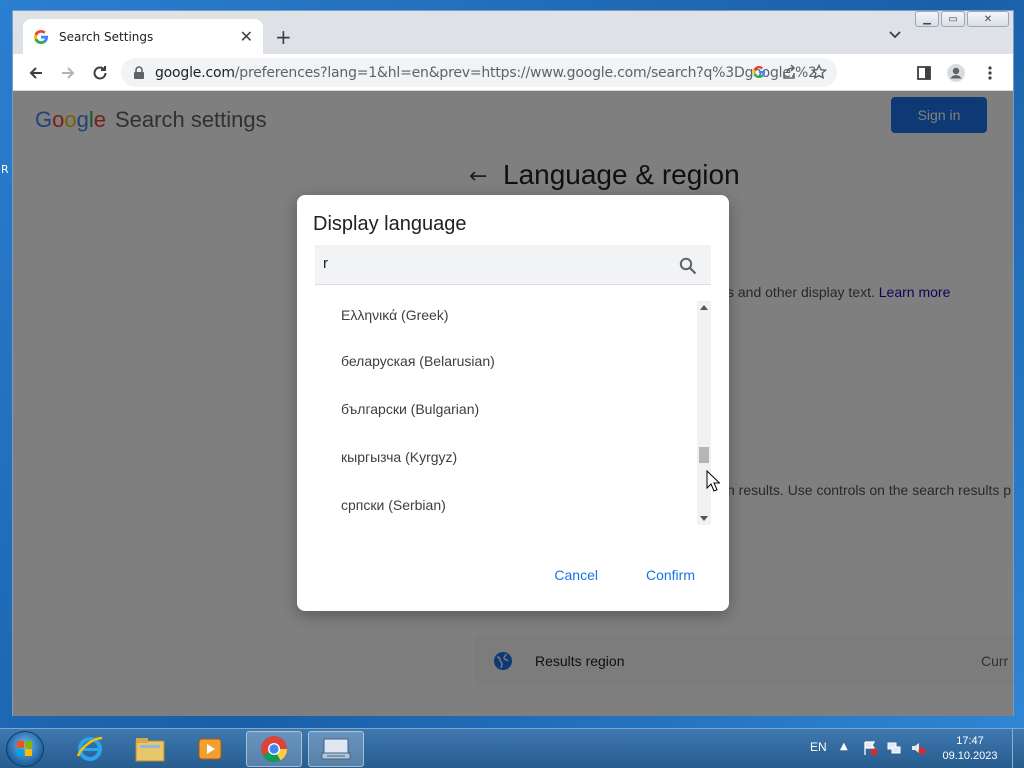  Describe the element at coordinates (106, 36) in the screenshot. I see `tab-title: Search Settings` at that location.